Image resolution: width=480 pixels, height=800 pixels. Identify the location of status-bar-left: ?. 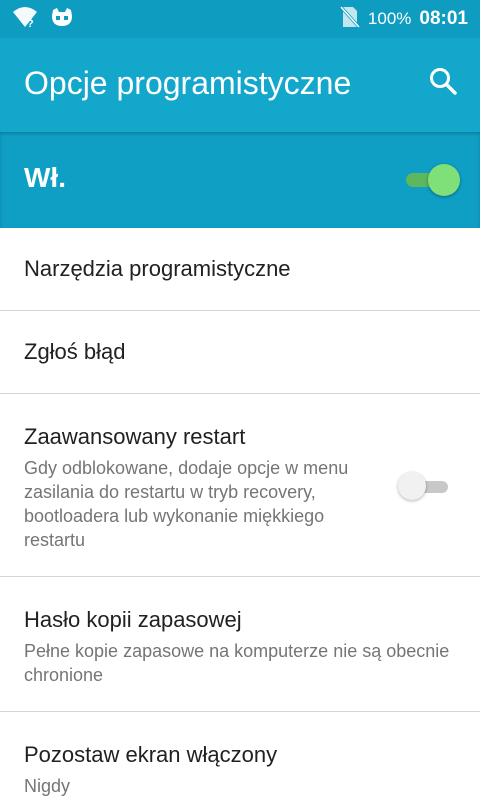
(43, 19).